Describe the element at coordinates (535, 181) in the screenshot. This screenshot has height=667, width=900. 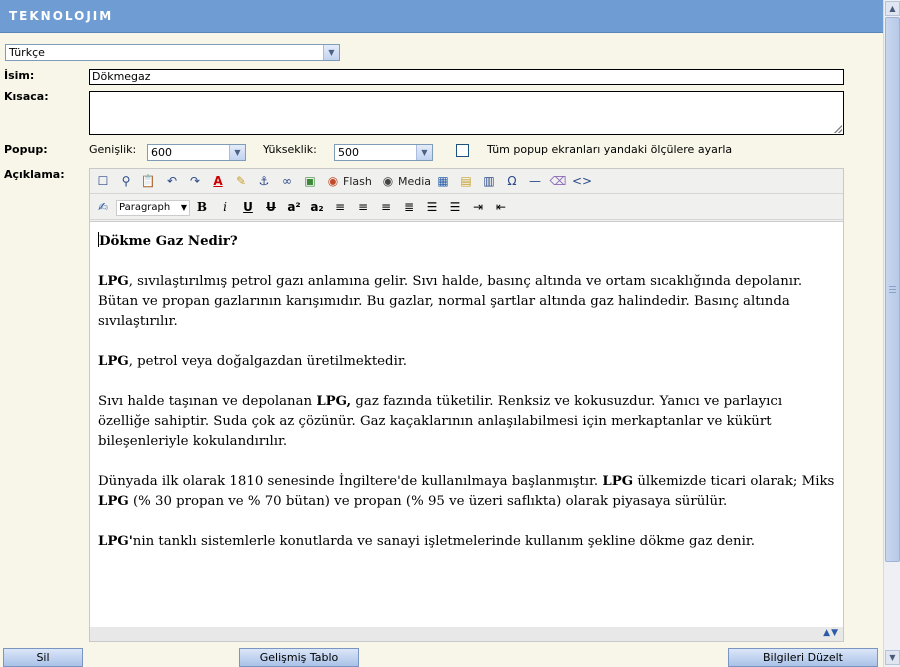
I see `horizontal-rule-icon: —` at that location.